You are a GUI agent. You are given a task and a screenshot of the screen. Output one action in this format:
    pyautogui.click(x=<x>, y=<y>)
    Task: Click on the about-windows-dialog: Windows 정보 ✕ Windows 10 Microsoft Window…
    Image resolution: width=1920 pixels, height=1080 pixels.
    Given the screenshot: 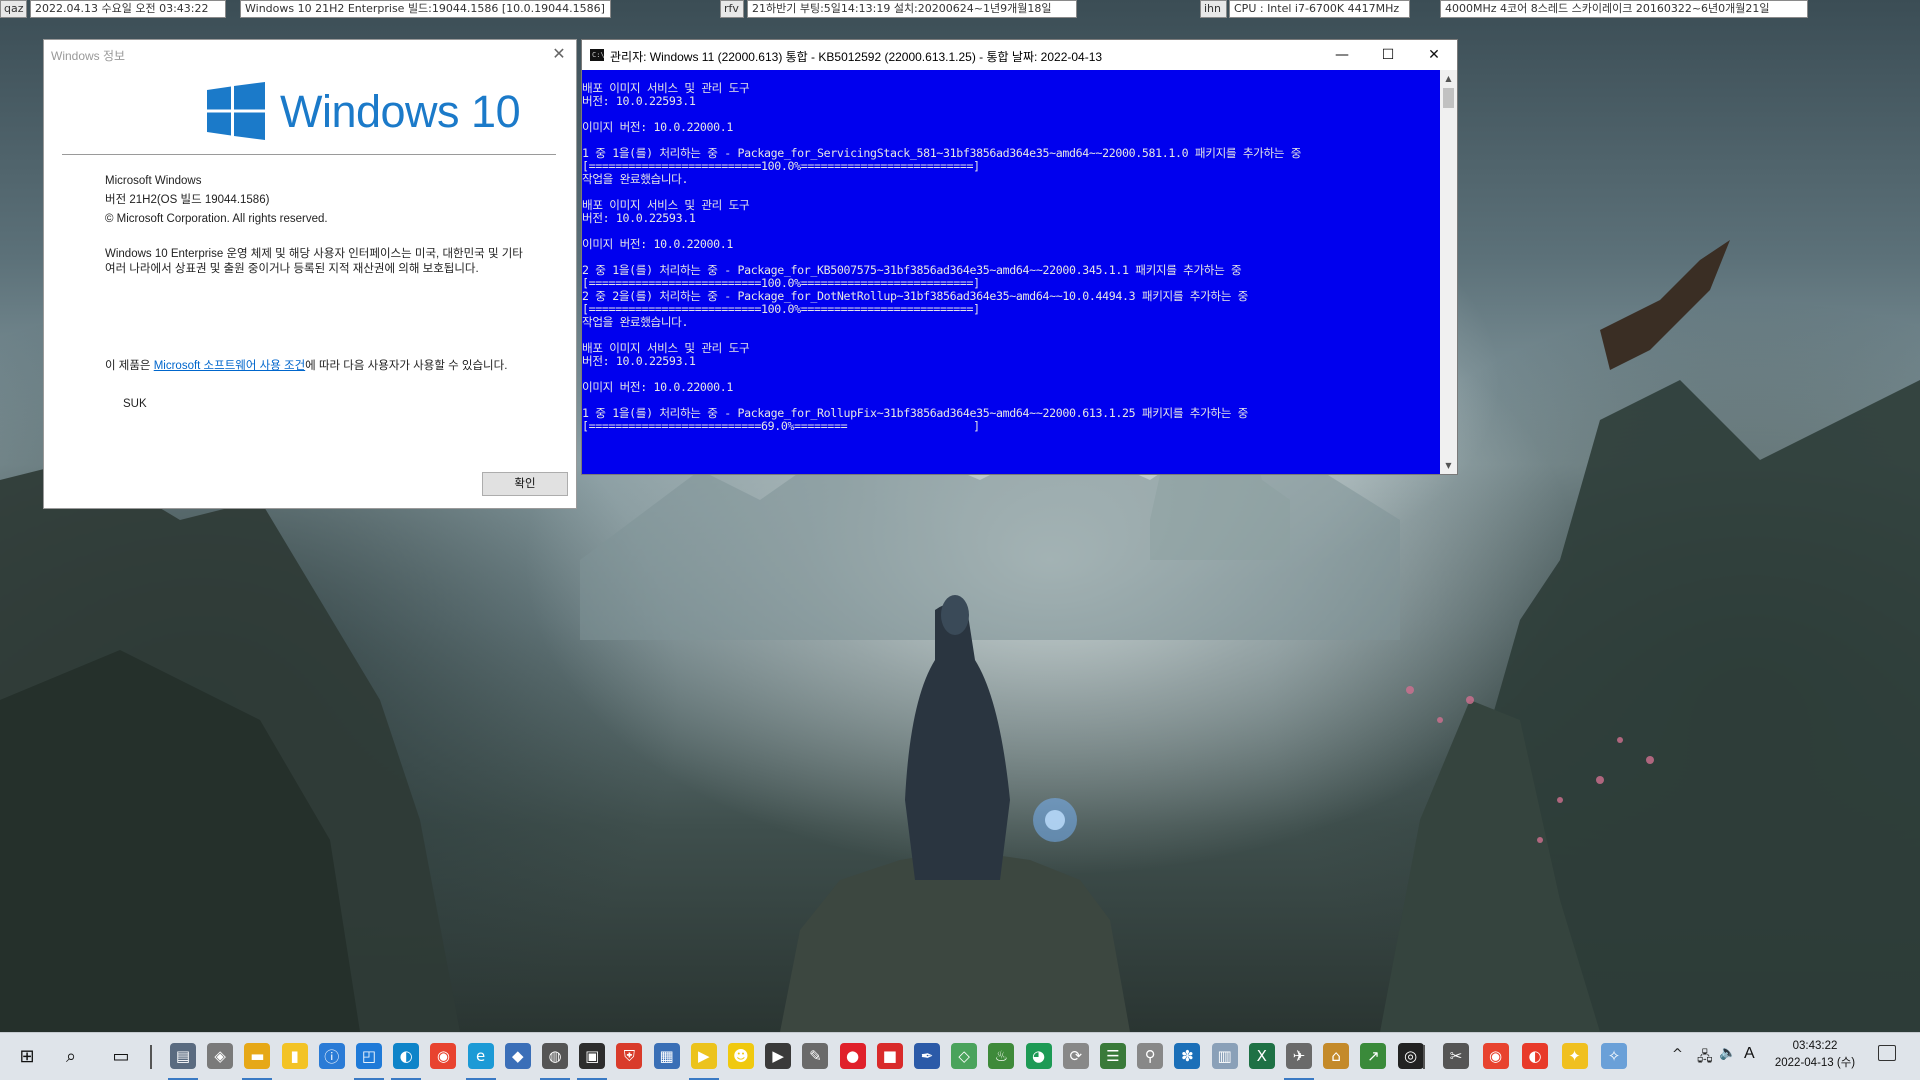 What is the action you would take?
    pyautogui.click(x=310, y=274)
    